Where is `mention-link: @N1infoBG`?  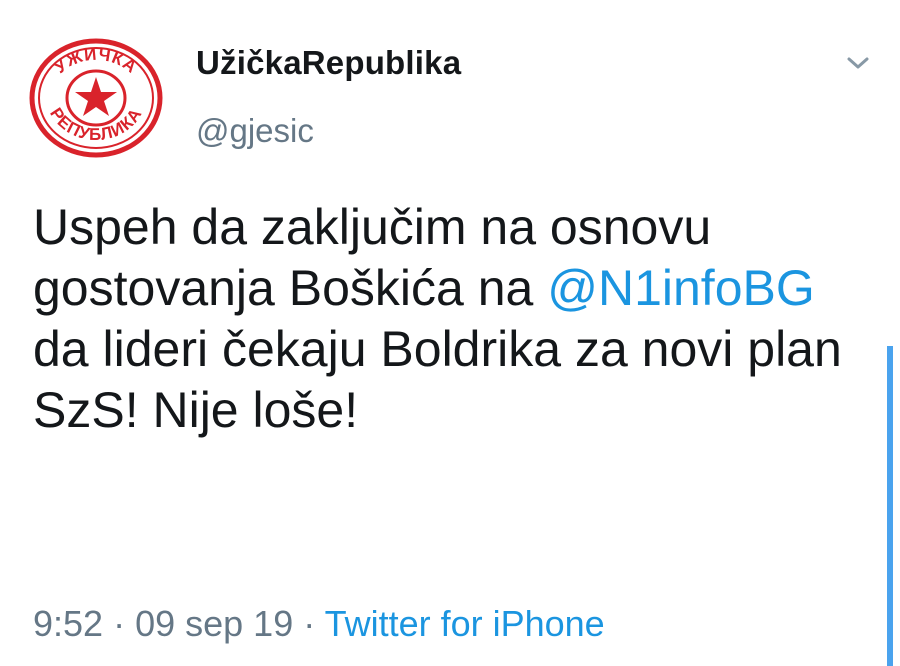 mention-link: @N1infoBG is located at coordinates (681, 288).